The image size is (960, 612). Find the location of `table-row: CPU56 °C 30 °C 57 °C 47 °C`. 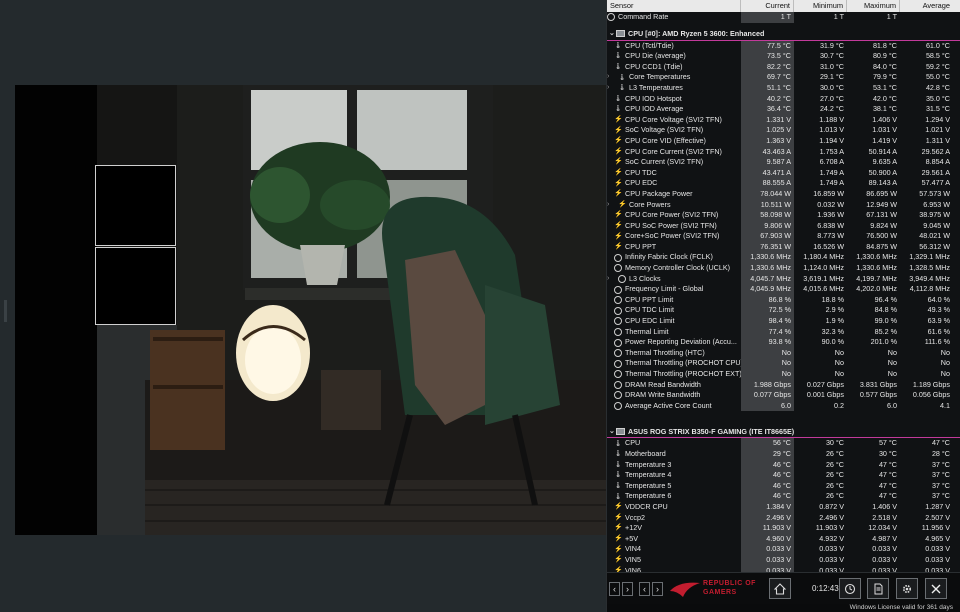

table-row: CPU56 °C 30 °C 57 °C 47 °C is located at coordinates (783, 443).